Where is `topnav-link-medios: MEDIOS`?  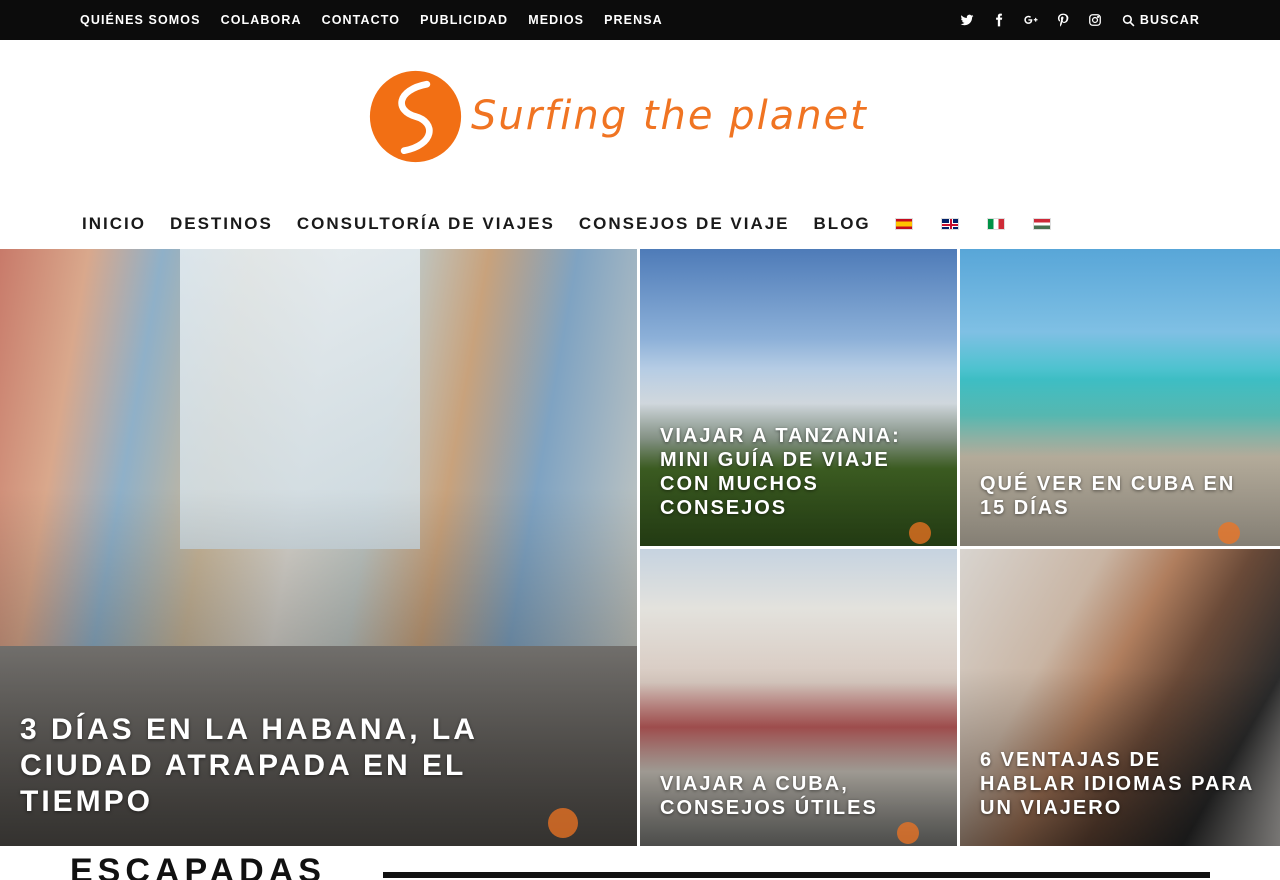
topnav-link-medios: MEDIOS is located at coordinates (556, 20).